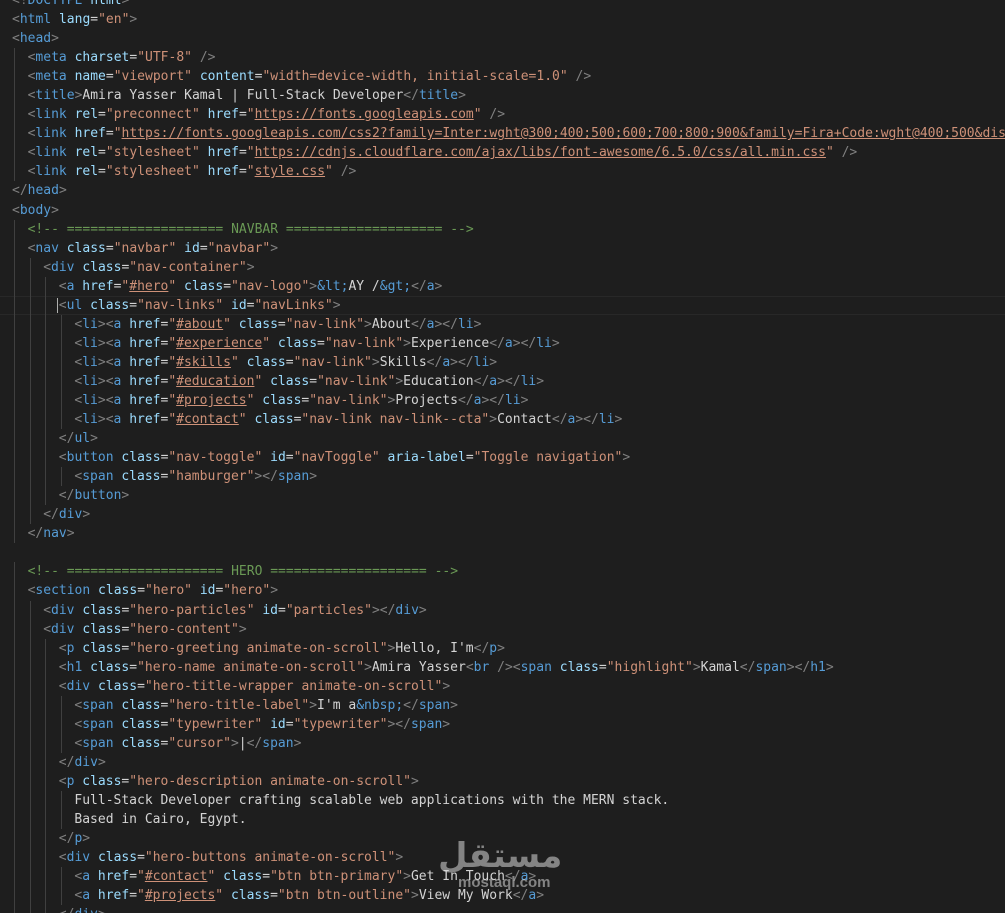 The height and width of the screenshot is (913, 1005). What do you see at coordinates (133, 20) in the screenshot?
I see `code-token: >` at bounding box center [133, 20].